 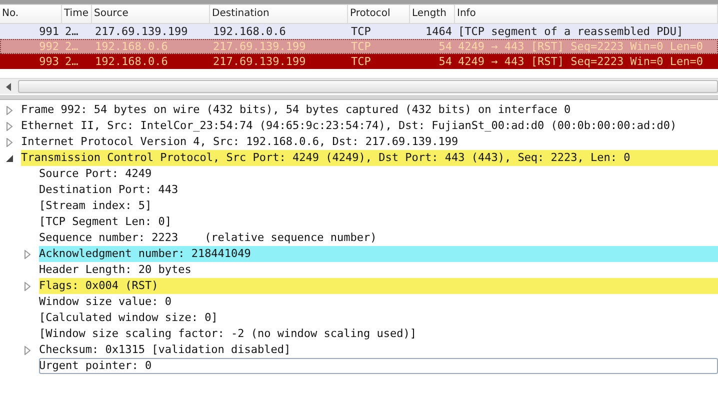 I want to click on packet-row: 993 2… 192.168.0.6 217.69.139.199 TCP 54 4249 → 443 [RST] Seq=2223 Win=0 Len=0, so click(x=359, y=61).